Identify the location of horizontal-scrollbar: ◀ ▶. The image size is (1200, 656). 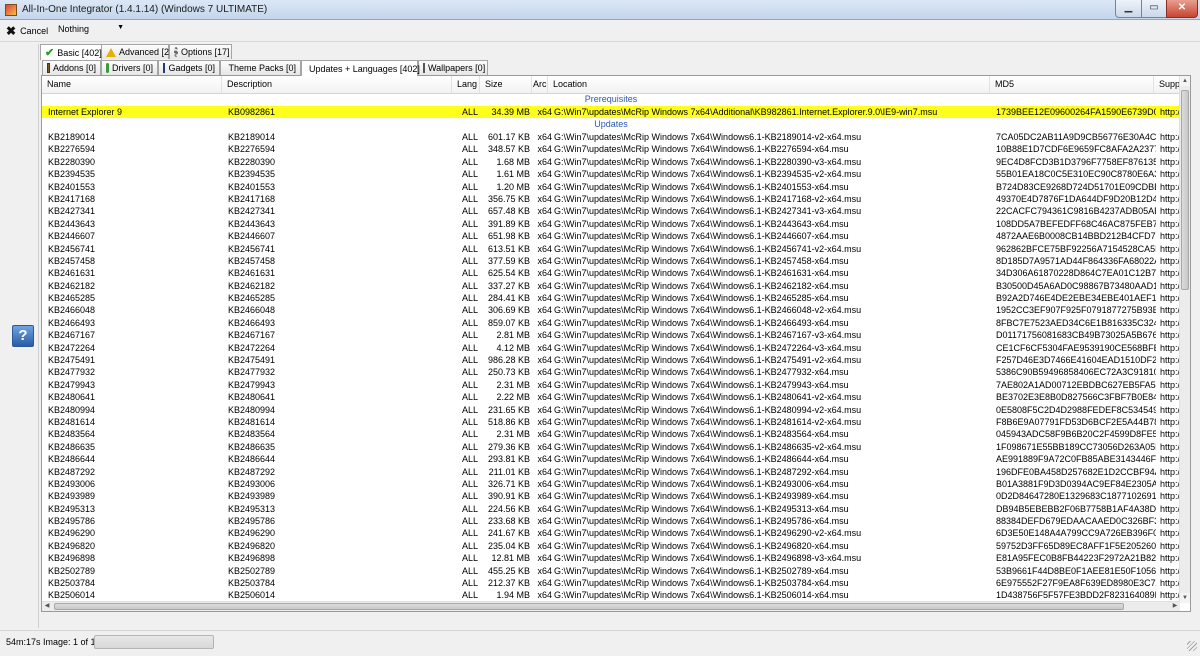
(611, 606).